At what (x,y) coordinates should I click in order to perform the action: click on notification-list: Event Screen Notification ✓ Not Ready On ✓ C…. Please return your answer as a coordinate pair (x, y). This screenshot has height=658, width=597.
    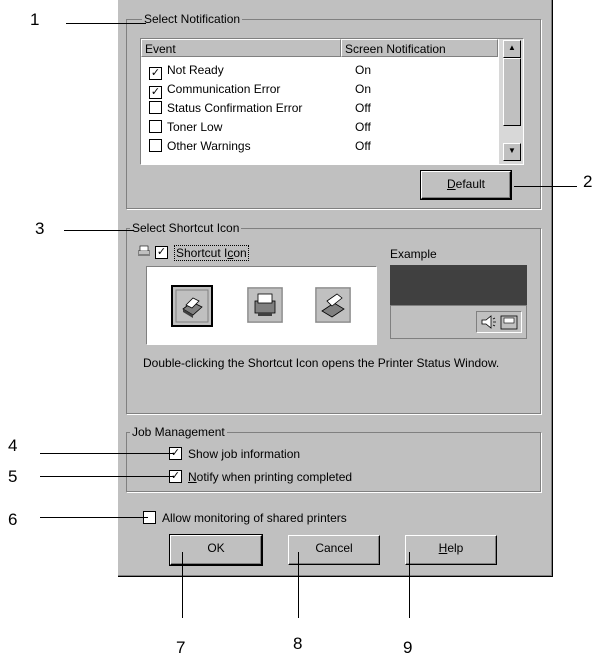
    Looking at the image, I should click on (332, 101).